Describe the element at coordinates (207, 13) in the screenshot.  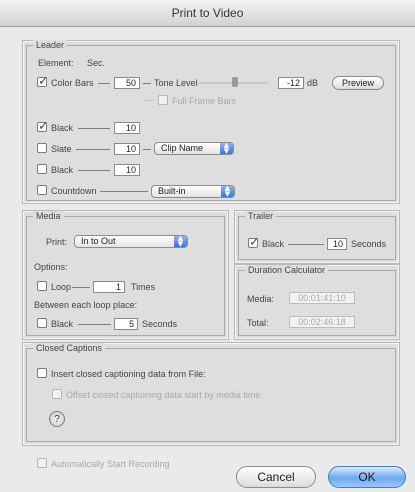
I see `window-title: Print to Video` at that location.